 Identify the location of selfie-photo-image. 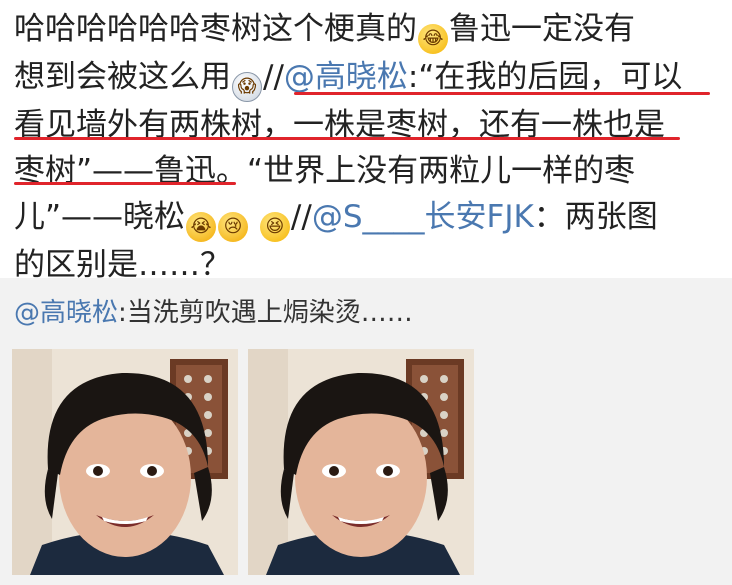
(125, 462).